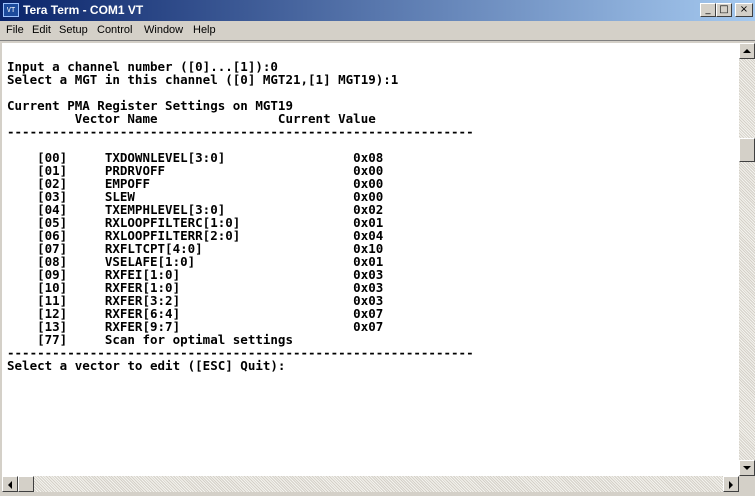  I want to click on scroll-up-button, so click(747, 51).